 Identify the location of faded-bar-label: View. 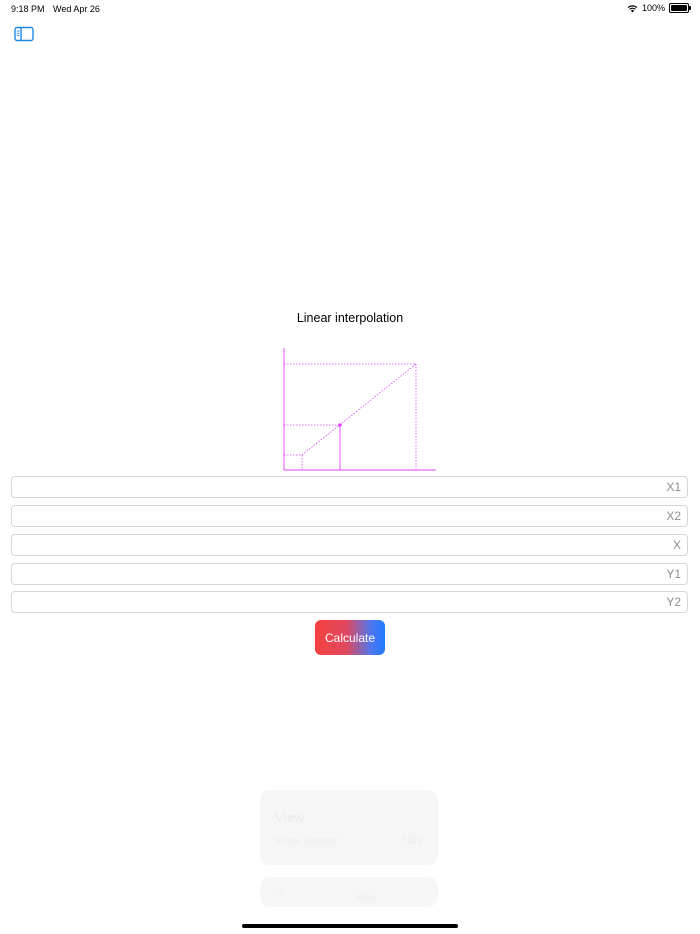
(366, 898).